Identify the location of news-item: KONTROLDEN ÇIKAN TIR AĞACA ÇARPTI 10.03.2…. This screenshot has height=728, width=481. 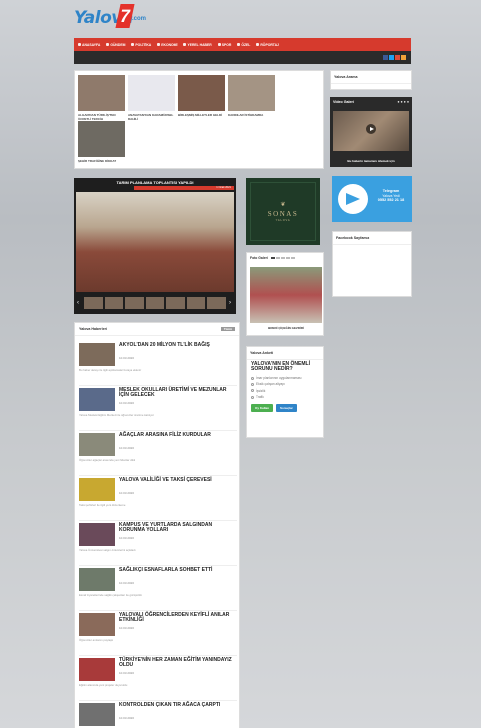
(158, 715).